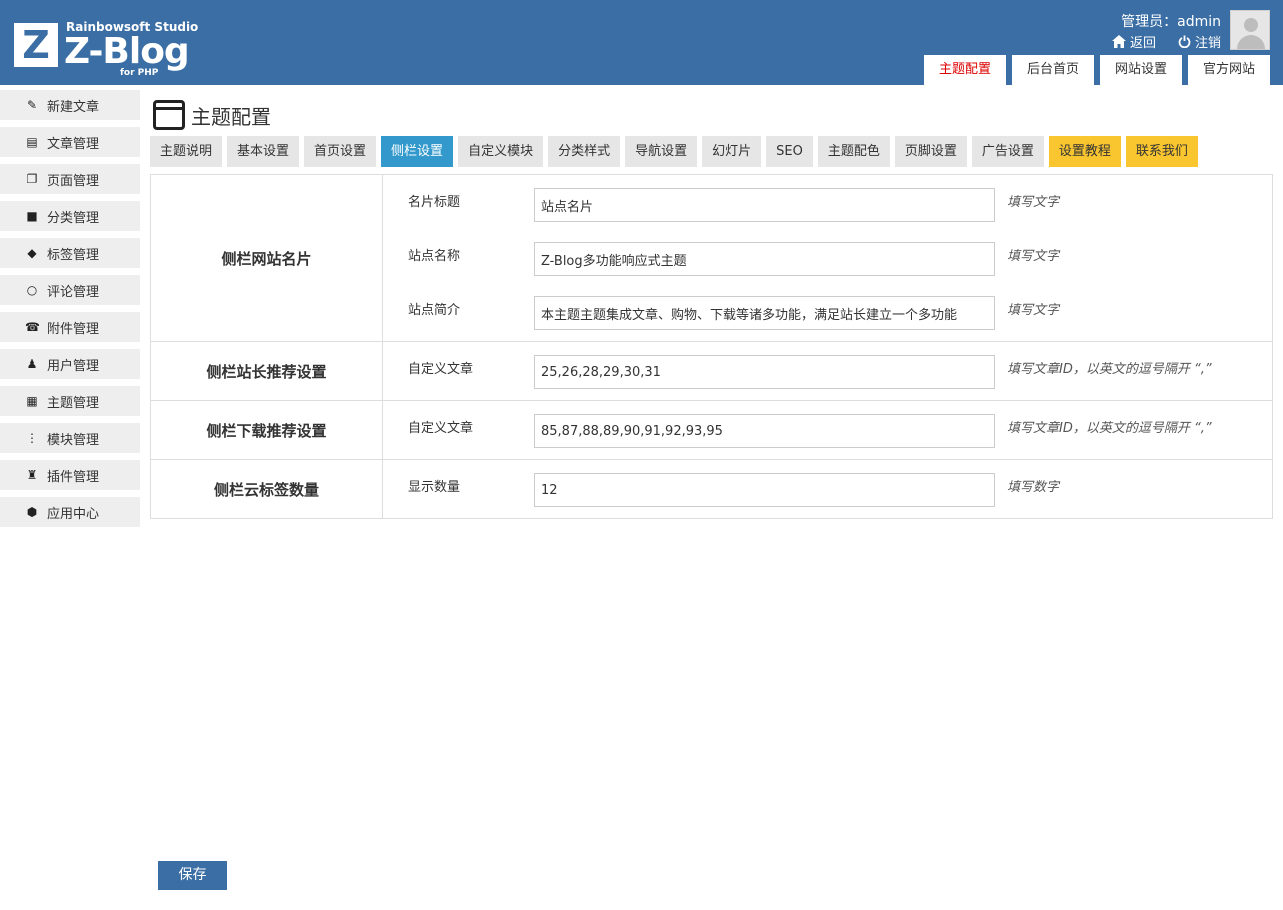  I want to click on form-field: 名片标题 填写文字, so click(827, 205).